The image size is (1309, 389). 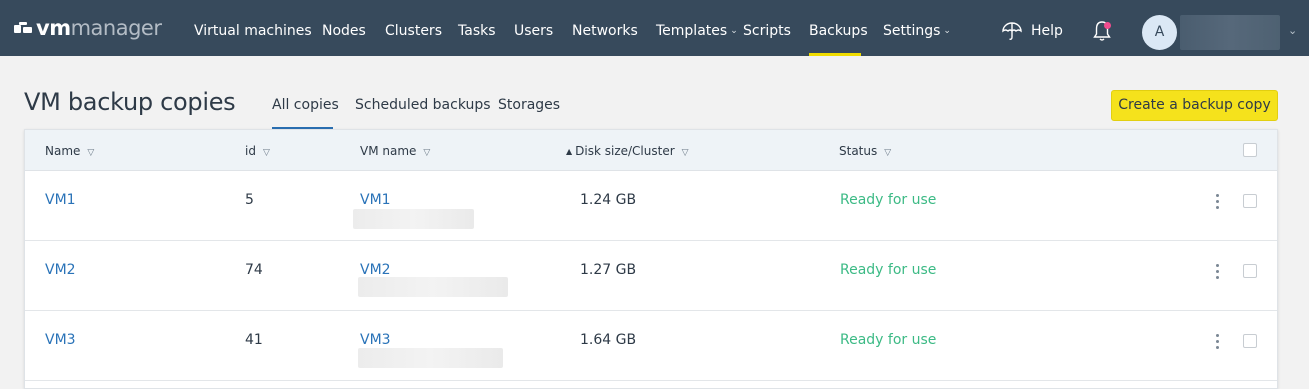 What do you see at coordinates (1230, 32) in the screenshot?
I see `user-name-redacted` at bounding box center [1230, 32].